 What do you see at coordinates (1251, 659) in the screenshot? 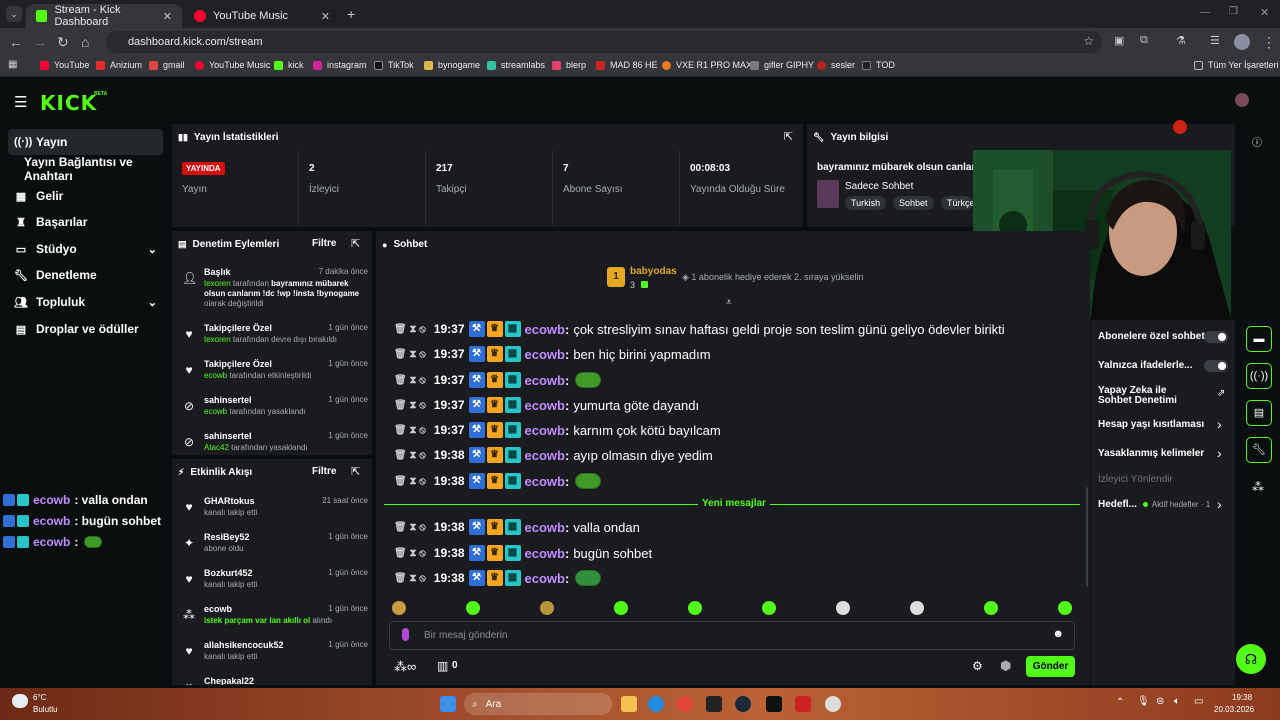
I see `support-headset-icon: ☊` at bounding box center [1251, 659].